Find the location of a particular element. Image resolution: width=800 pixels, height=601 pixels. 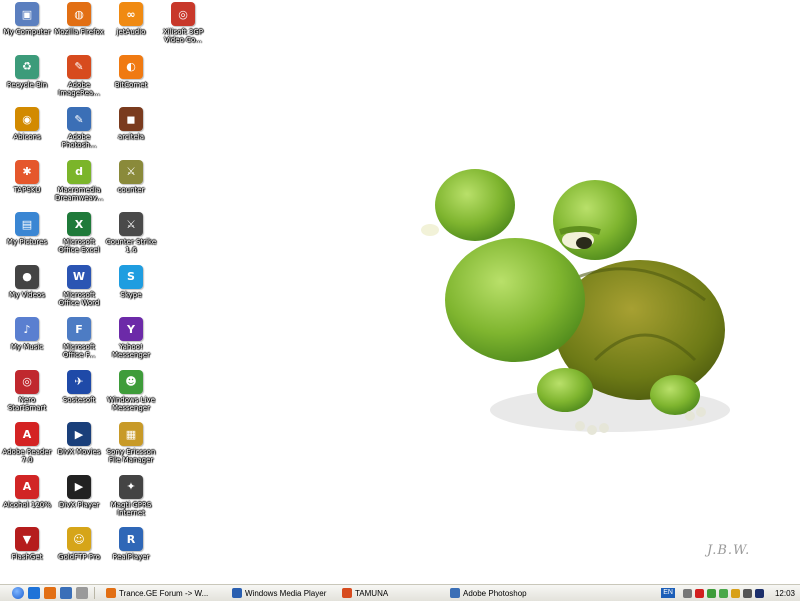

my-videos-icon: ● is located at coordinates (27, 276).